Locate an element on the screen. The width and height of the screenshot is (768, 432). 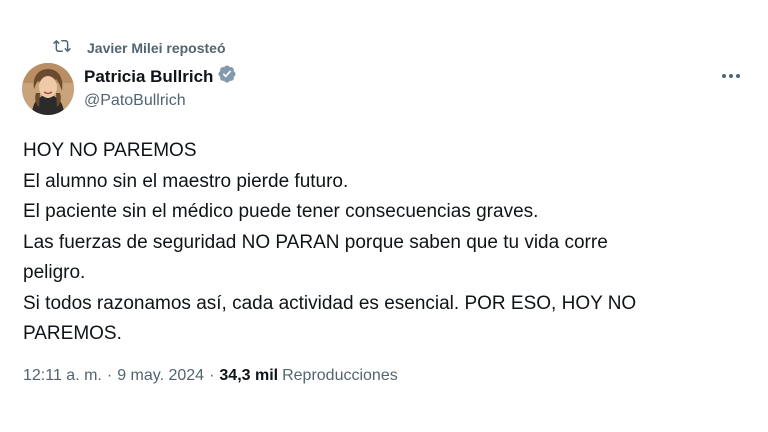
author-name-row: Patricia Bullrich is located at coordinates (160, 76).